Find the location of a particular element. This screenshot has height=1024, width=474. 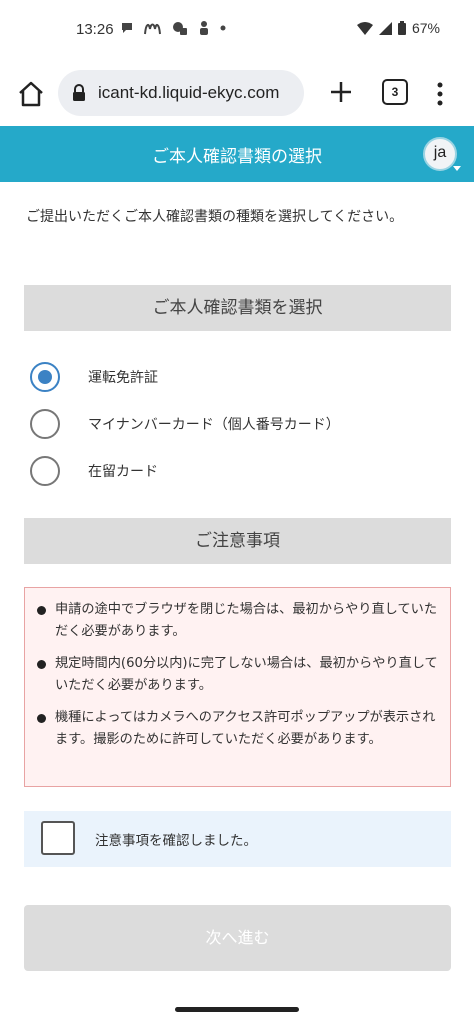

url-text: icant-kd.liquid-ekyc.com is located at coordinates (188, 93).